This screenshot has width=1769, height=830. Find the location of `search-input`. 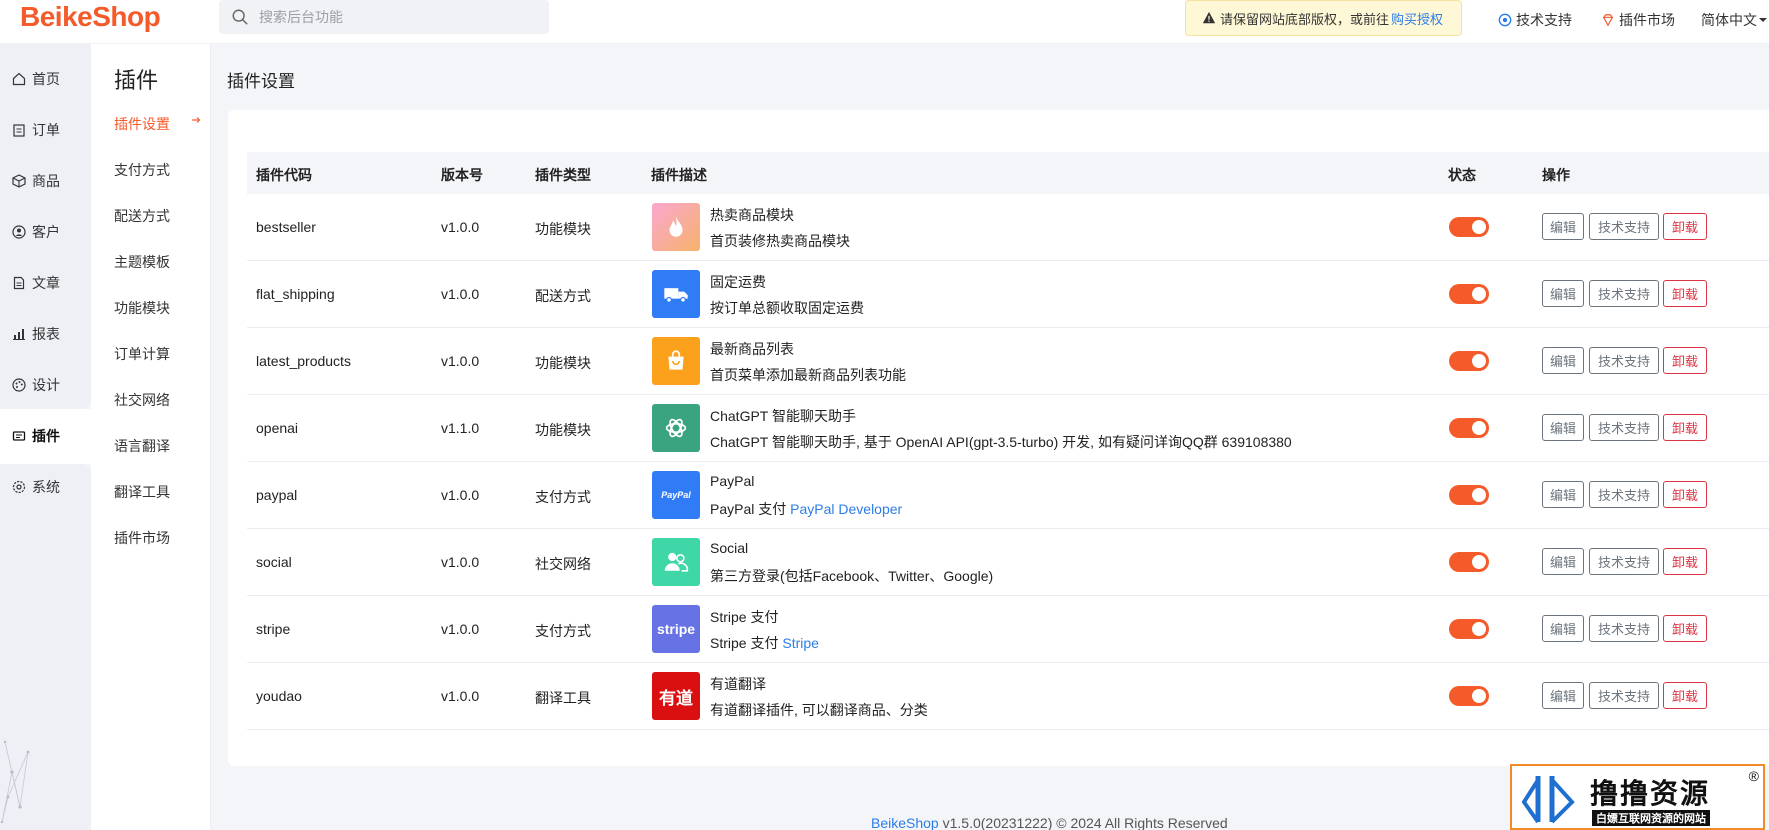

search-input is located at coordinates (399, 17).